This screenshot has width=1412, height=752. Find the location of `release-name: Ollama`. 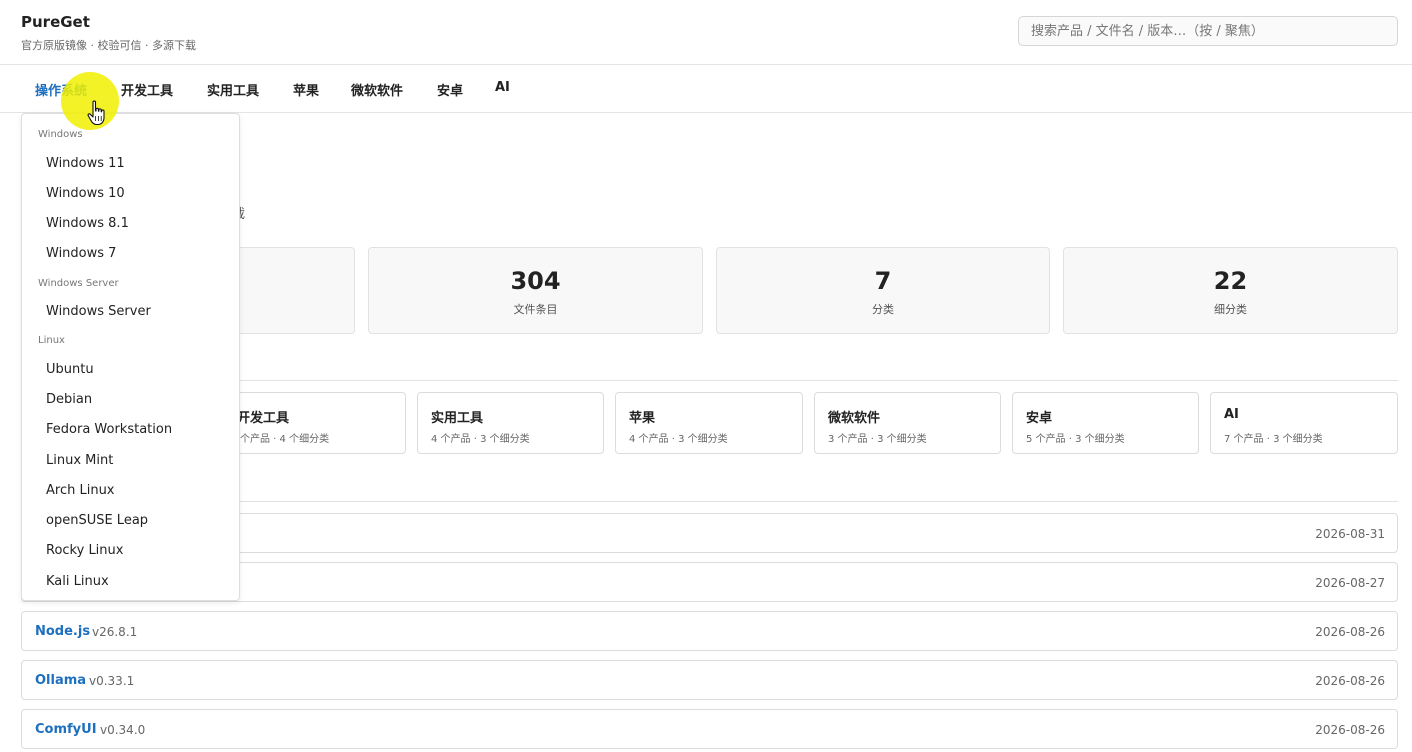

release-name: Ollama is located at coordinates (60, 680).